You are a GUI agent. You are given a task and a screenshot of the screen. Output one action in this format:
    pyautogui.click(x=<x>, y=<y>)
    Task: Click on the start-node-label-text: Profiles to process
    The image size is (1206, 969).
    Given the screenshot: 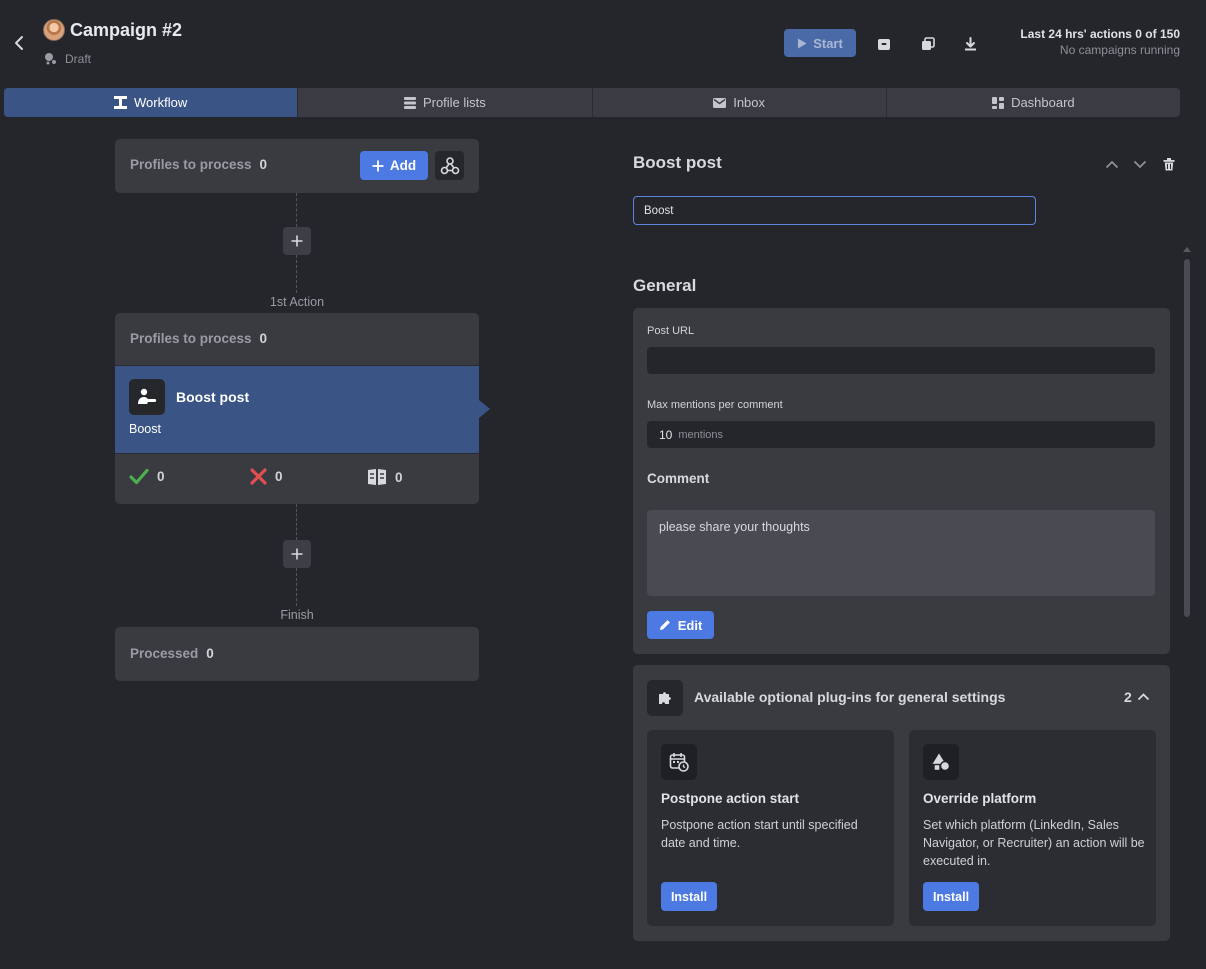 What is the action you would take?
    pyautogui.click(x=191, y=164)
    